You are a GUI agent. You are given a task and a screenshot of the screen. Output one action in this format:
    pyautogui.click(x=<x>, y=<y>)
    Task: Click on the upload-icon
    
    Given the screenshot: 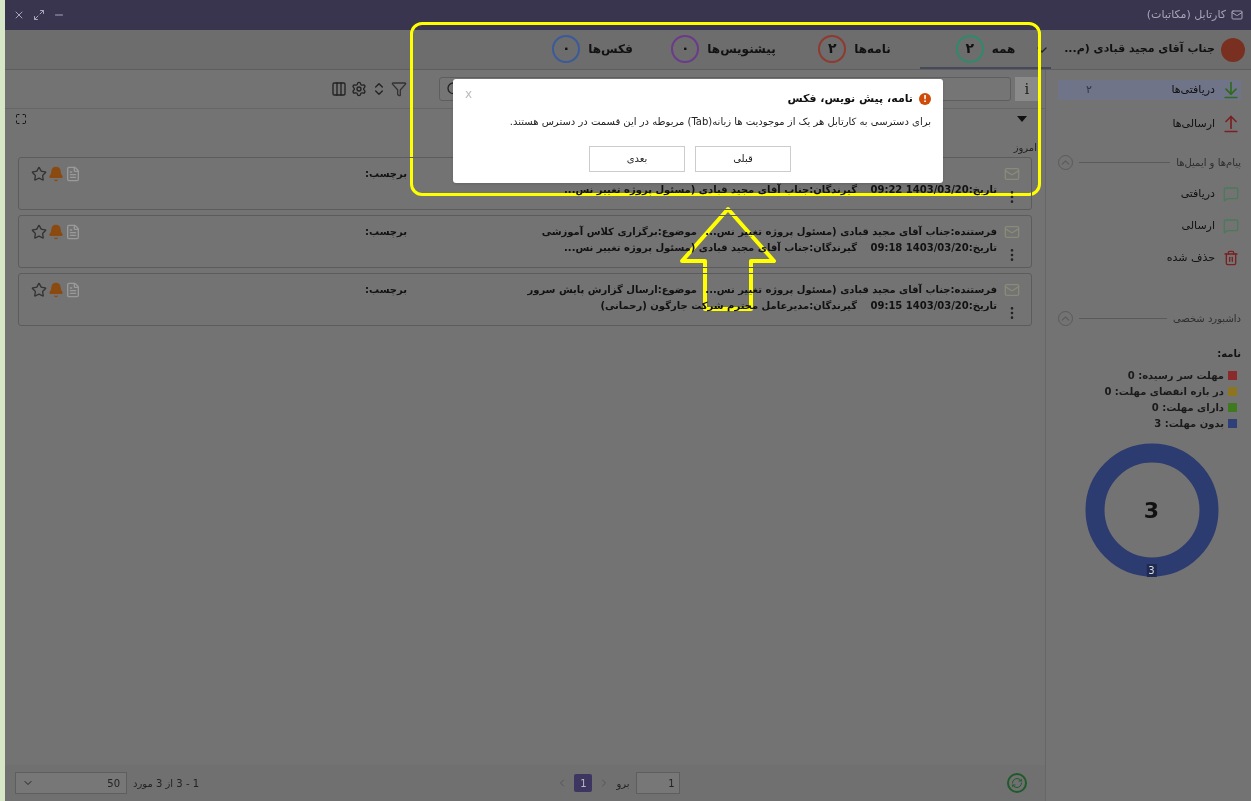 What is the action you would take?
    pyautogui.click(x=1231, y=124)
    